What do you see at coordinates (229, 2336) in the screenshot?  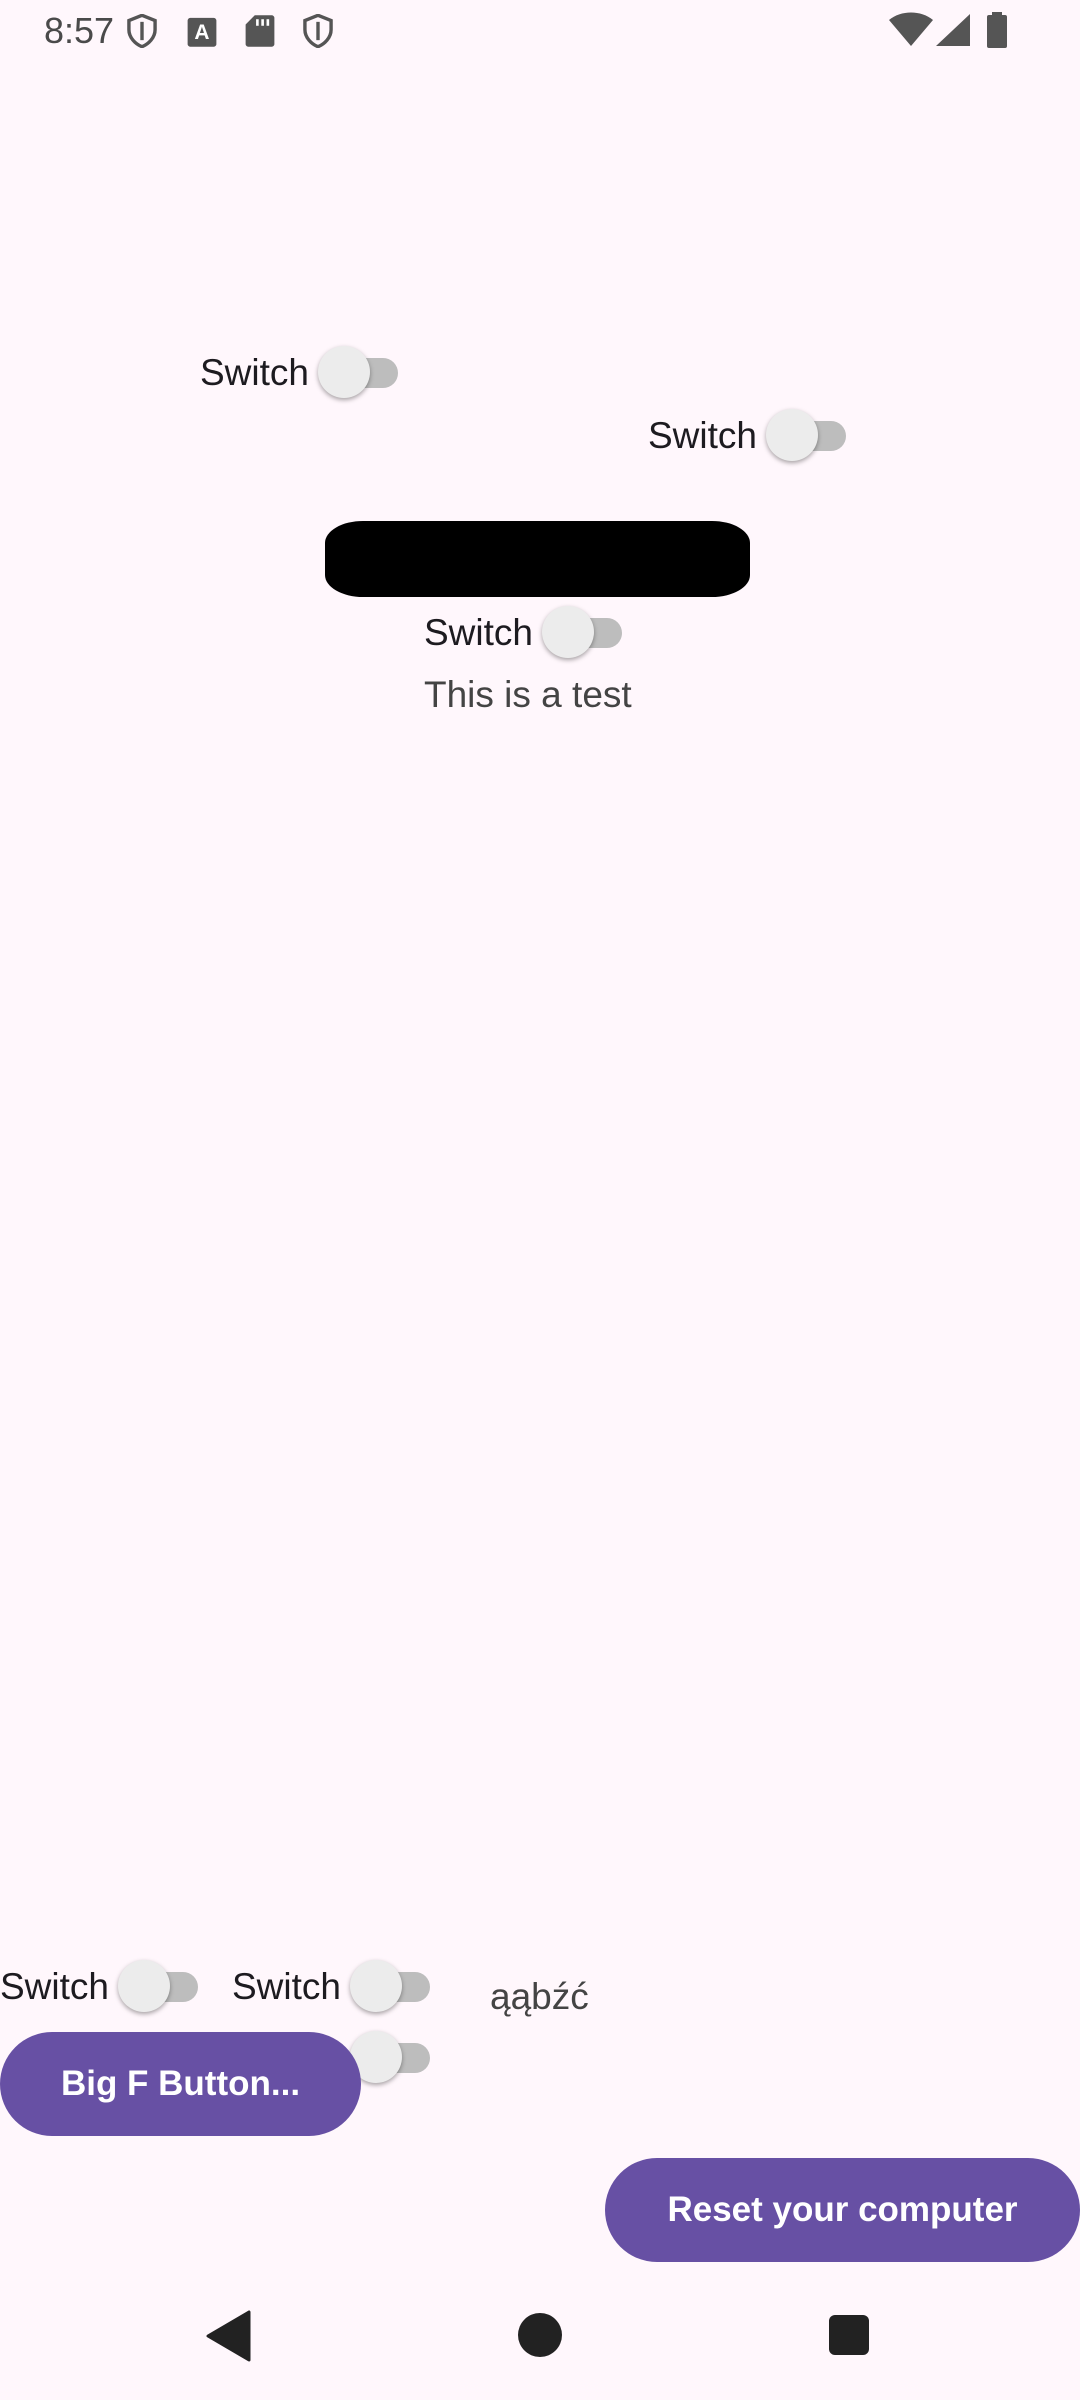 I see `back-icon` at bounding box center [229, 2336].